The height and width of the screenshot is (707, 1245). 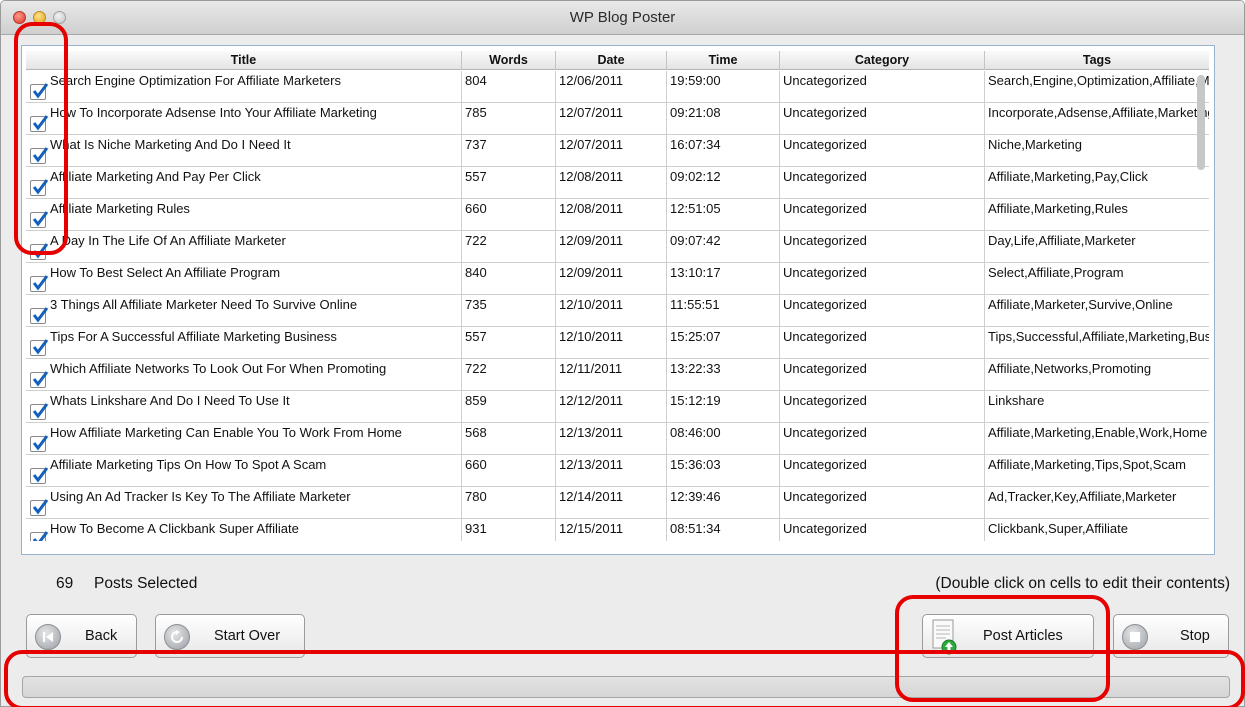 What do you see at coordinates (1097, 279) in the screenshot?
I see `cell-tags: Select,Affiliate,Program` at bounding box center [1097, 279].